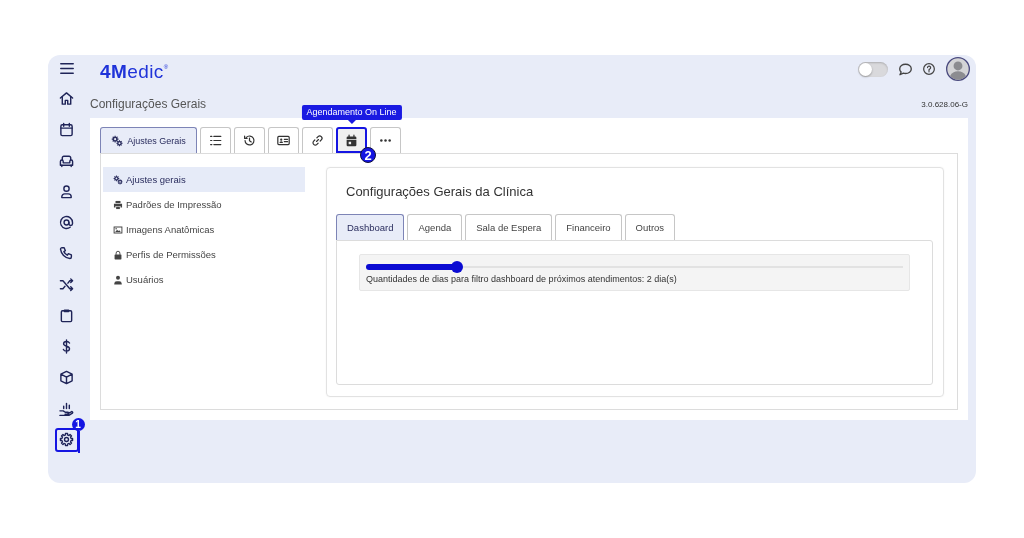 The height and width of the screenshot is (538, 1024). What do you see at coordinates (66, 160) in the screenshot?
I see `sofa-icon` at bounding box center [66, 160].